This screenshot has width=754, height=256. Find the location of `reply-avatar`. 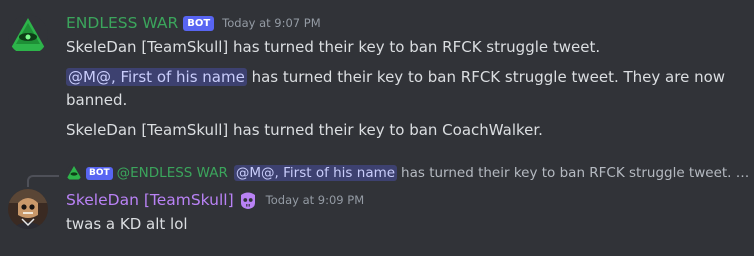

reply-avatar is located at coordinates (74, 173).